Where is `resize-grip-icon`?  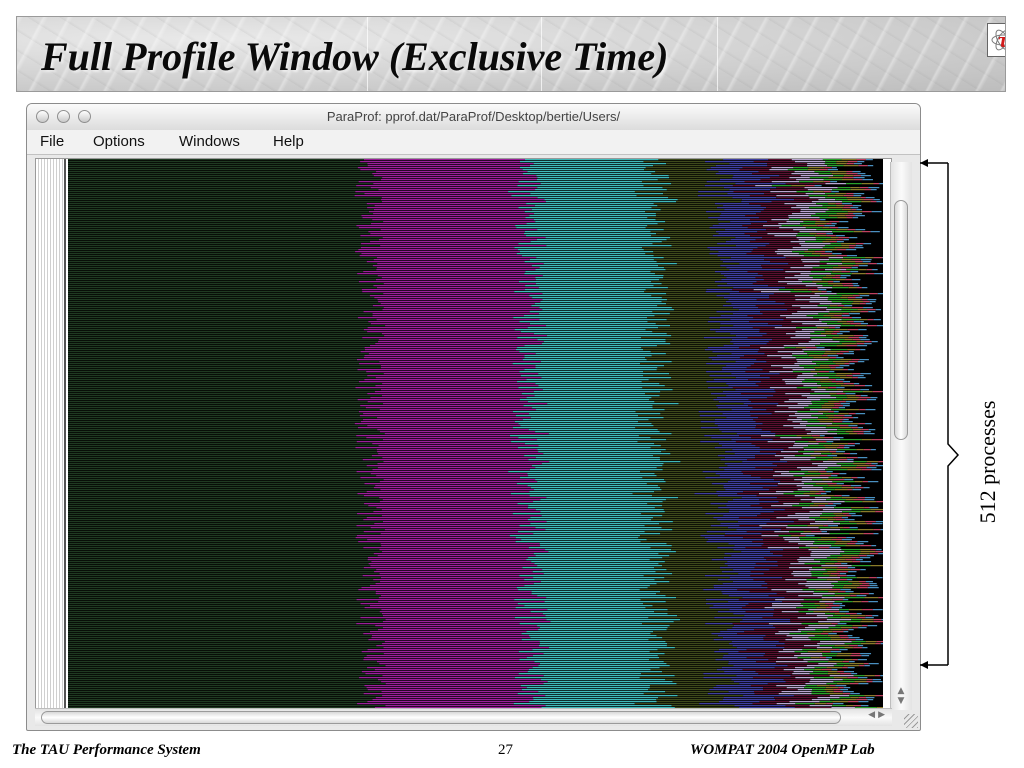 resize-grip-icon is located at coordinates (911, 721).